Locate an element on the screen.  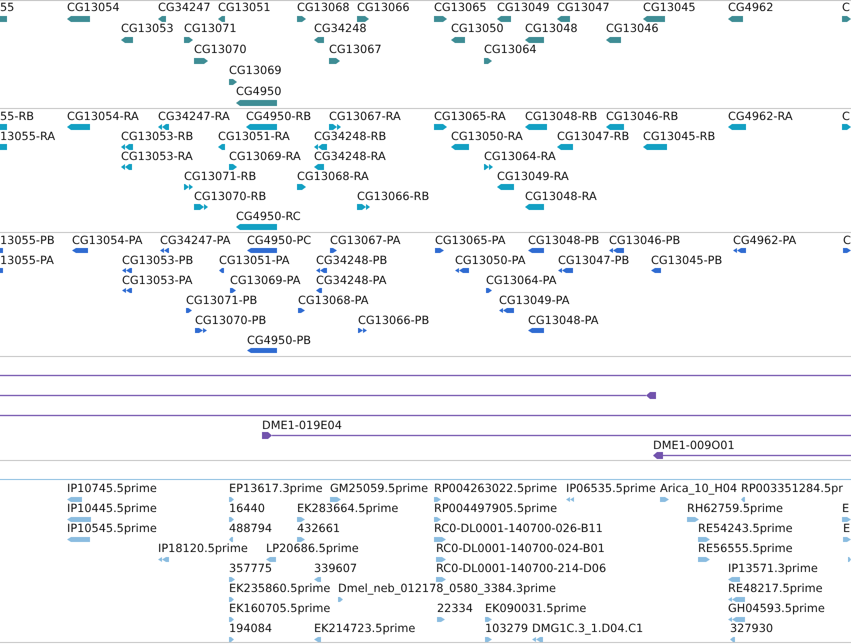
feature-label: 339607 is located at coordinates (336, 569).